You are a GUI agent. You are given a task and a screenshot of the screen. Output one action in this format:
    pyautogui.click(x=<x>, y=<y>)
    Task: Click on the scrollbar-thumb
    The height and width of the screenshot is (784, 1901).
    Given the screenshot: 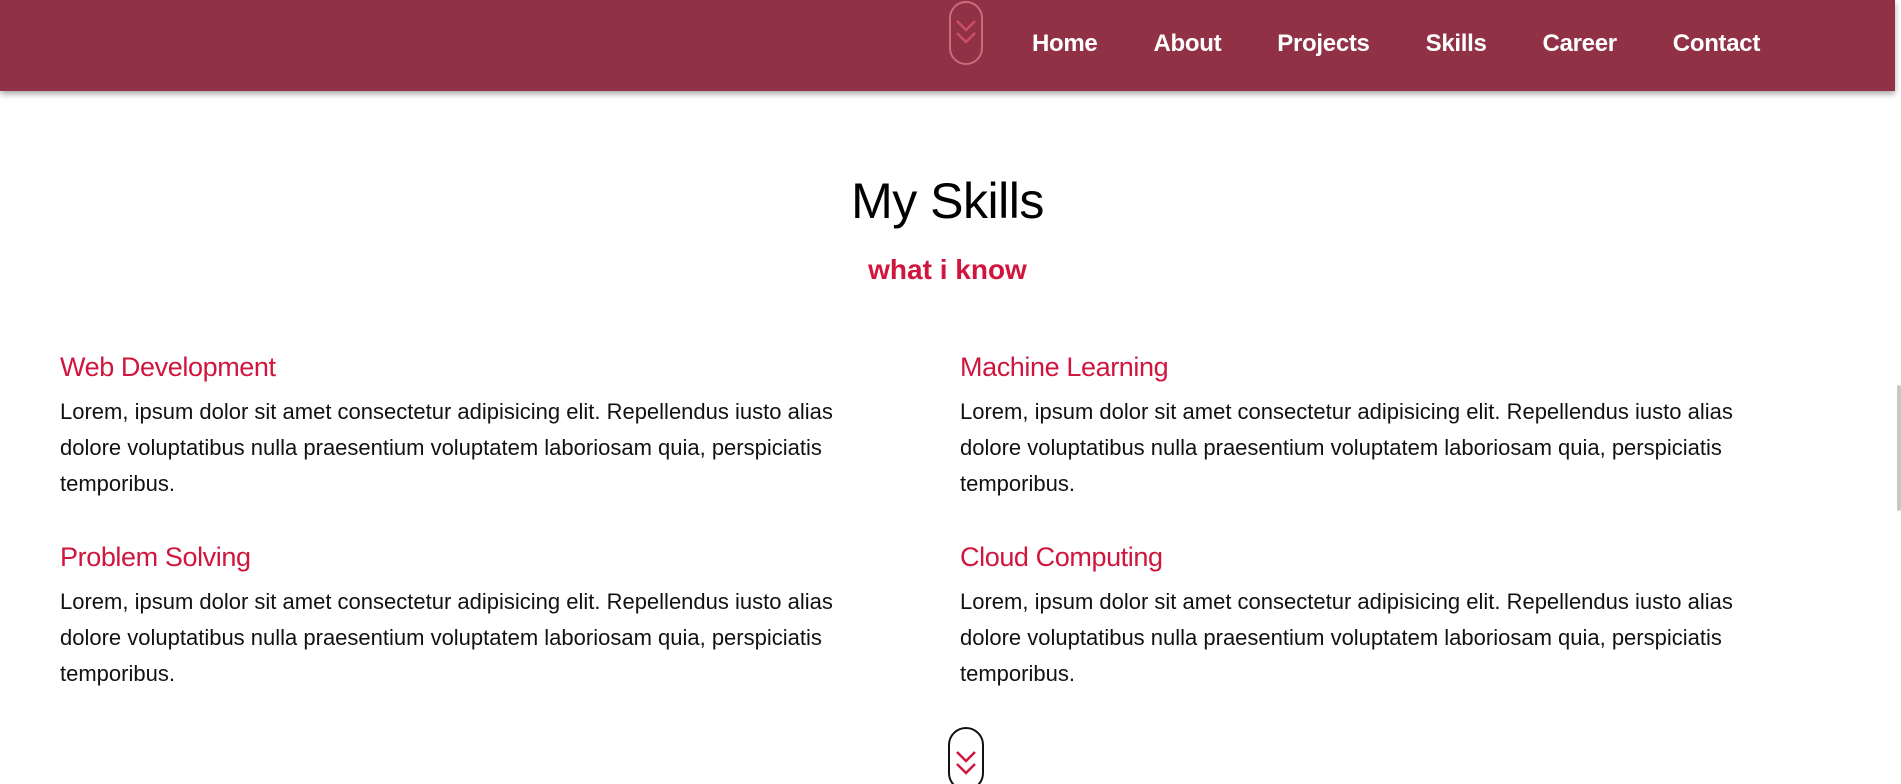 What is the action you would take?
    pyautogui.click(x=1899, y=448)
    